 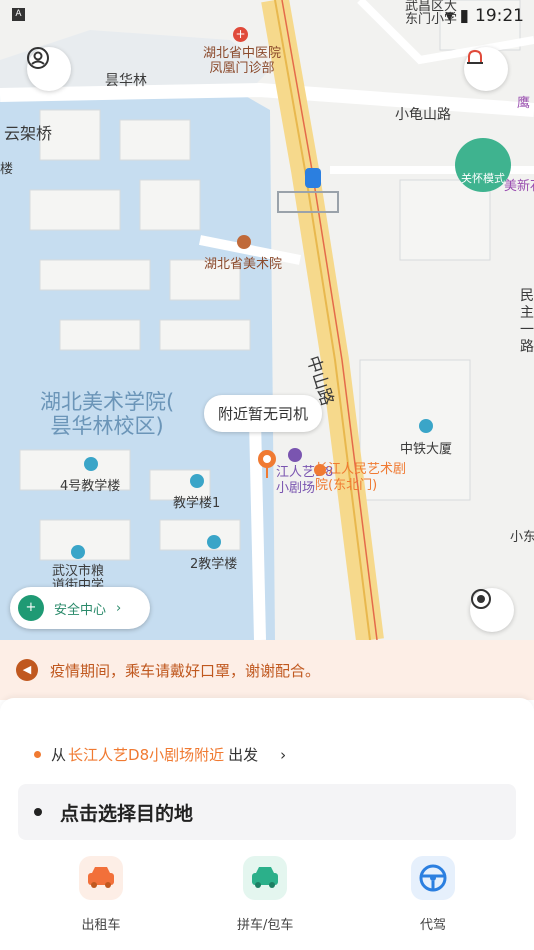 I want to click on care-mode-button: 关怀模式, so click(x=483, y=165).